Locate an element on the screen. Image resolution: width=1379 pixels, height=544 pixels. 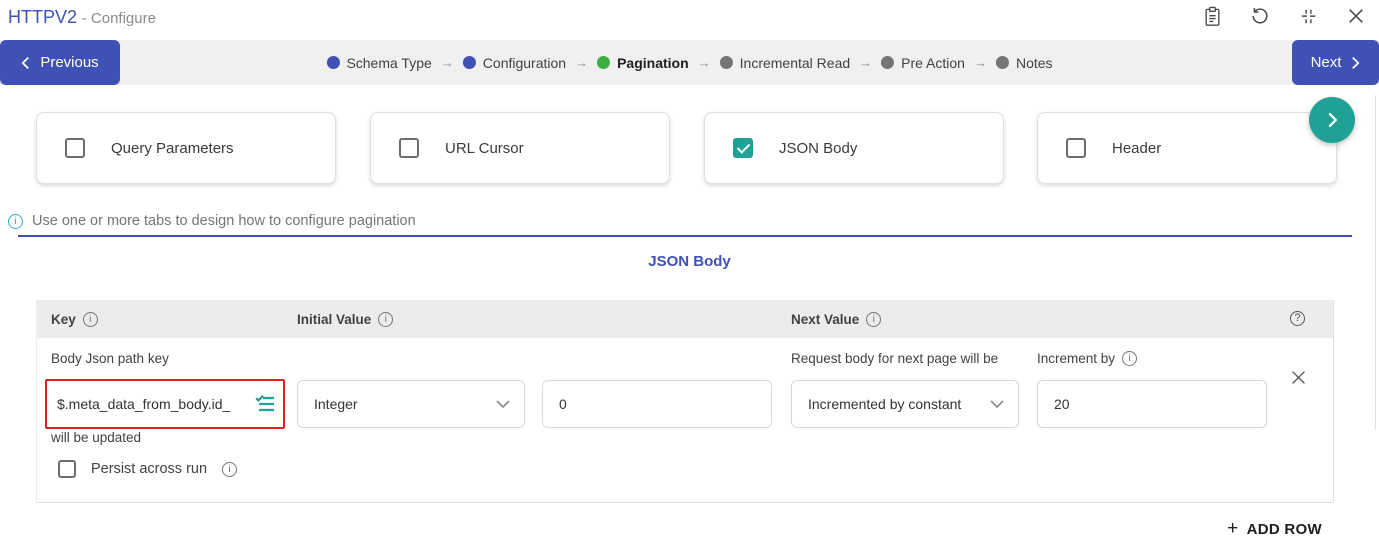
reset-icon is located at coordinates (1260, 16).